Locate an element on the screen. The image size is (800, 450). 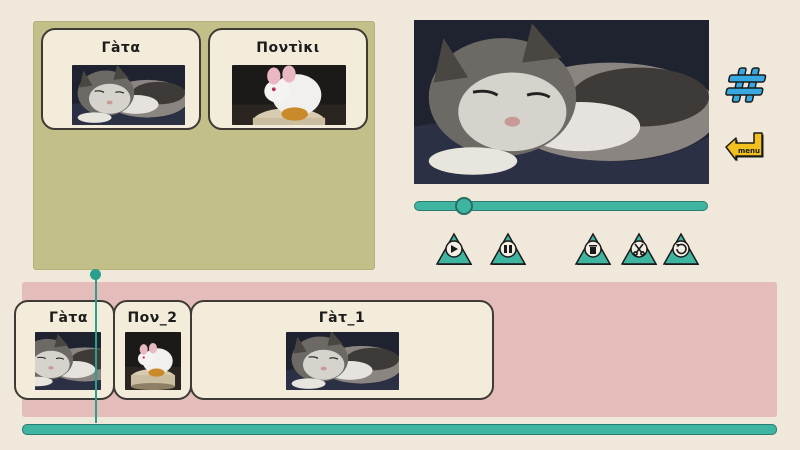
playback-slider-knob is located at coordinates (463, 206).